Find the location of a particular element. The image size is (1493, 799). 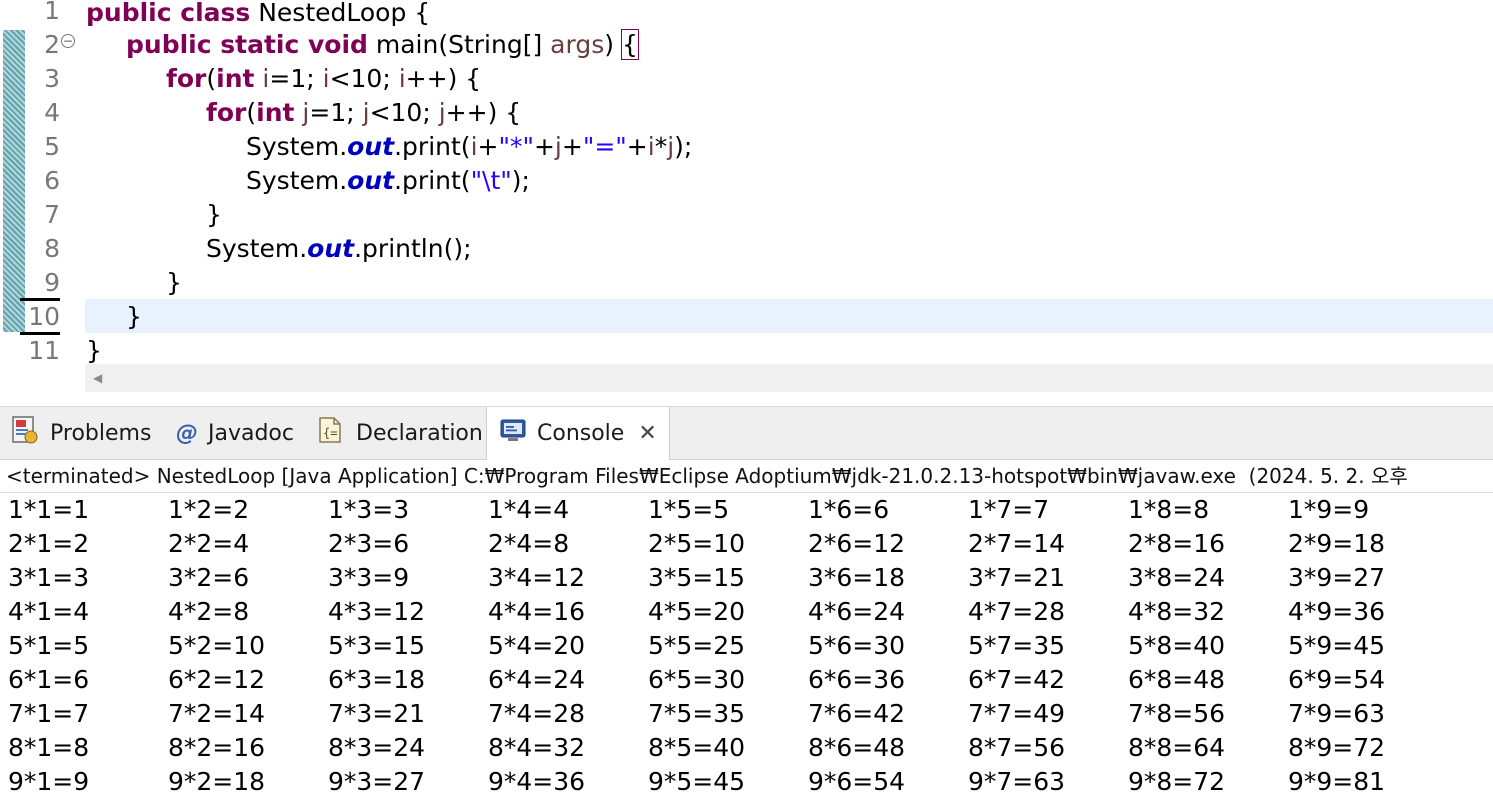

output-cell: 4*1=4 is located at coordinates (49, 611).